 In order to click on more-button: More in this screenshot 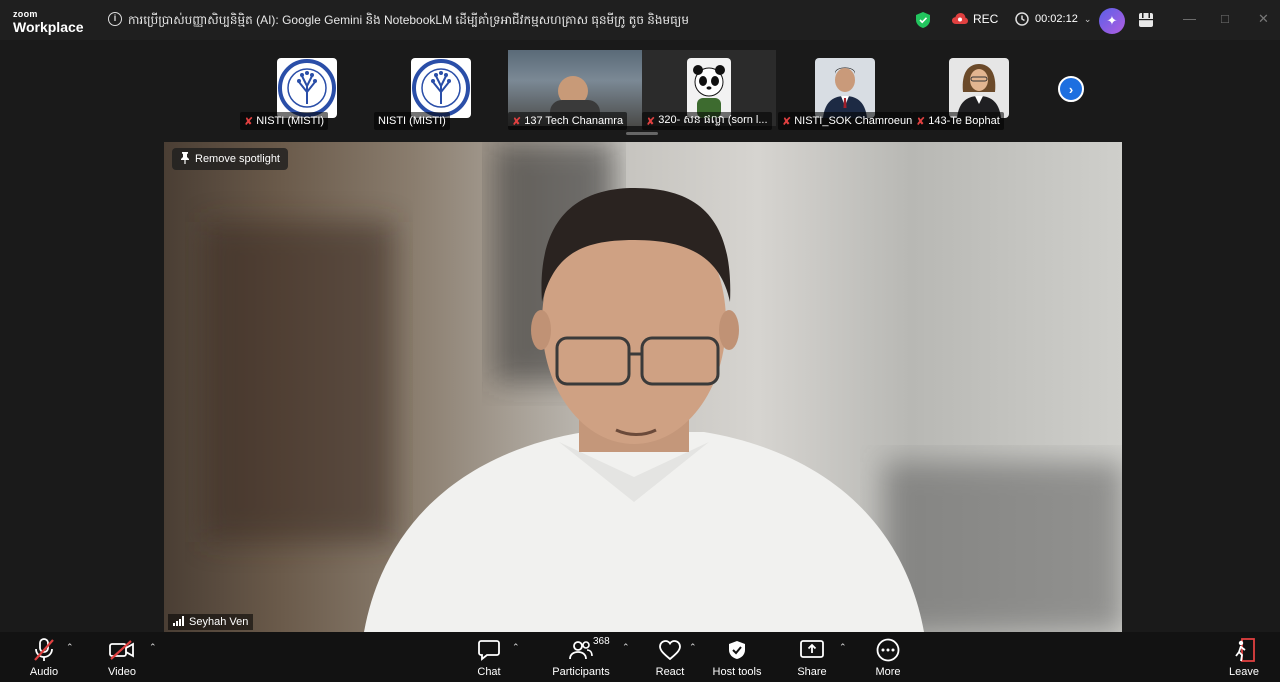, I will do `click(888, 658)`.